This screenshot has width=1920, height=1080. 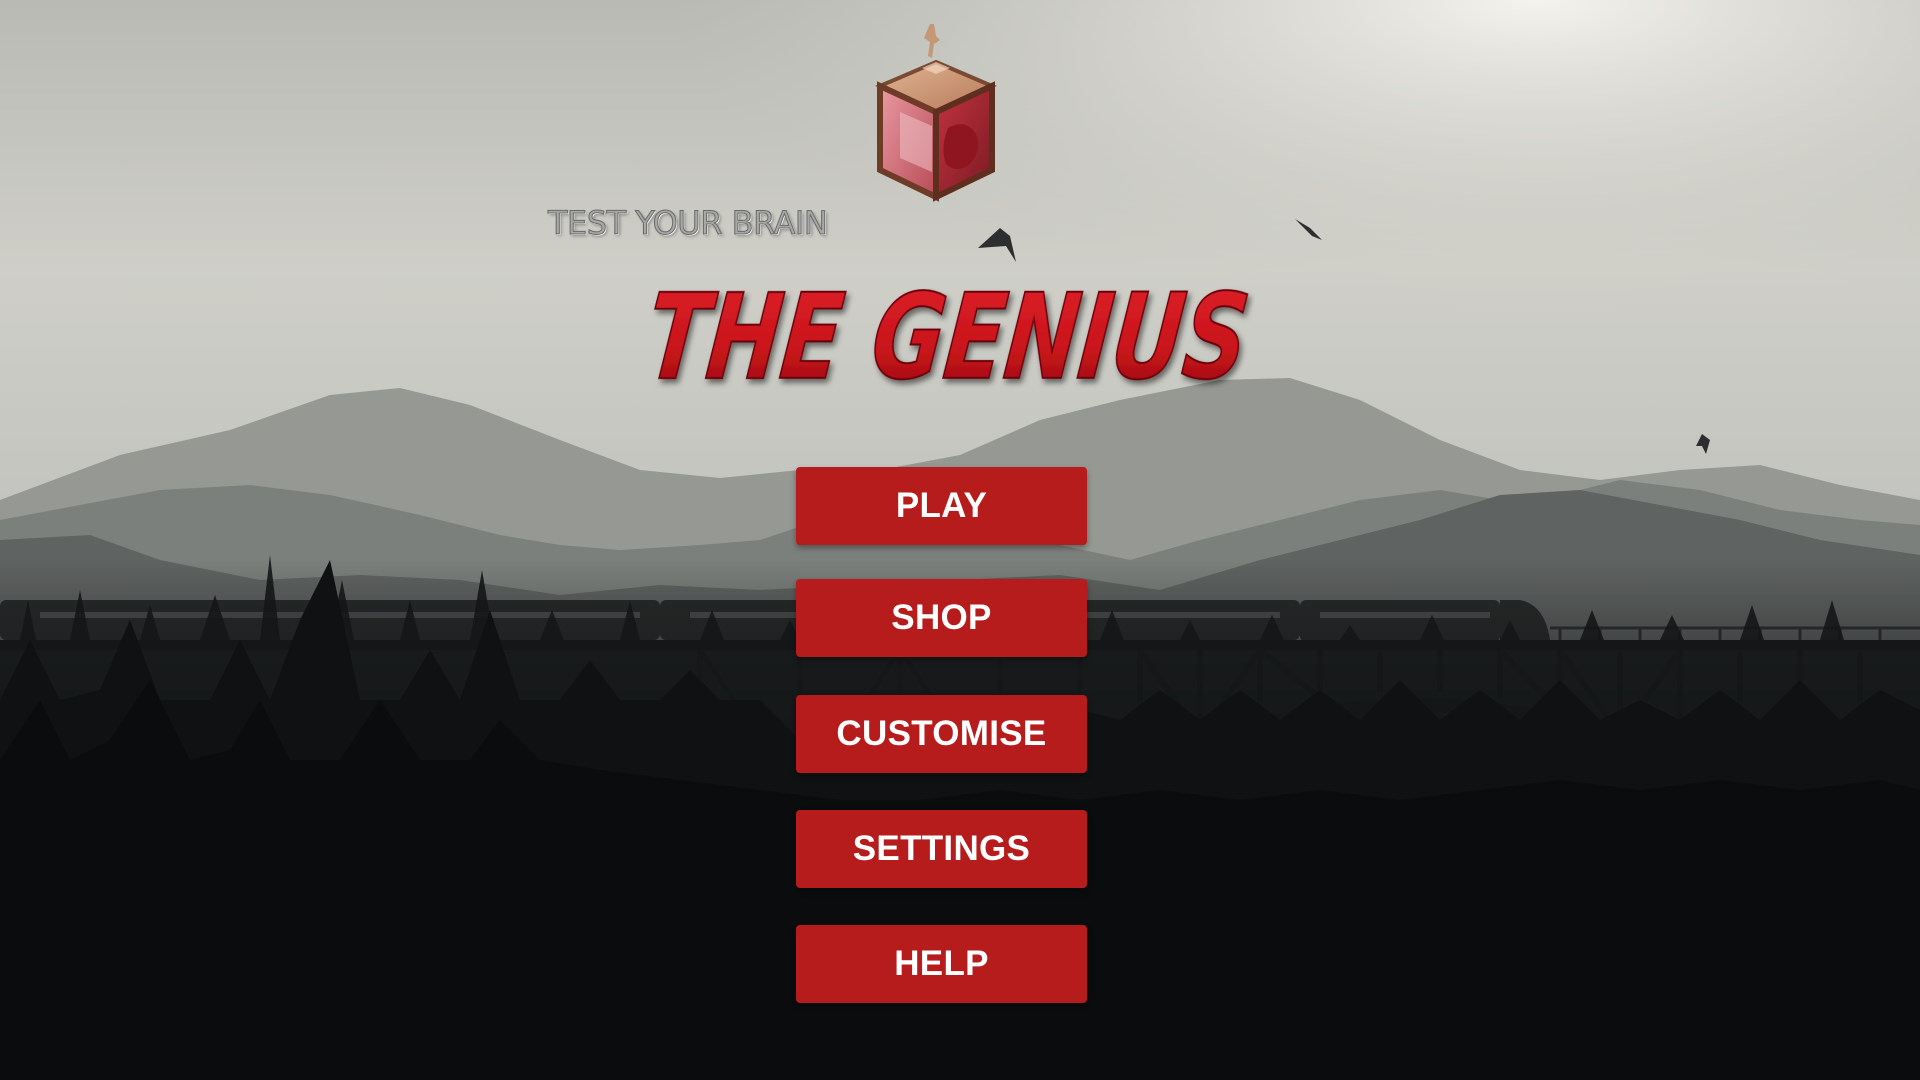 I want to click on game-title: THE GENIUS, so click(x=947, y=337).